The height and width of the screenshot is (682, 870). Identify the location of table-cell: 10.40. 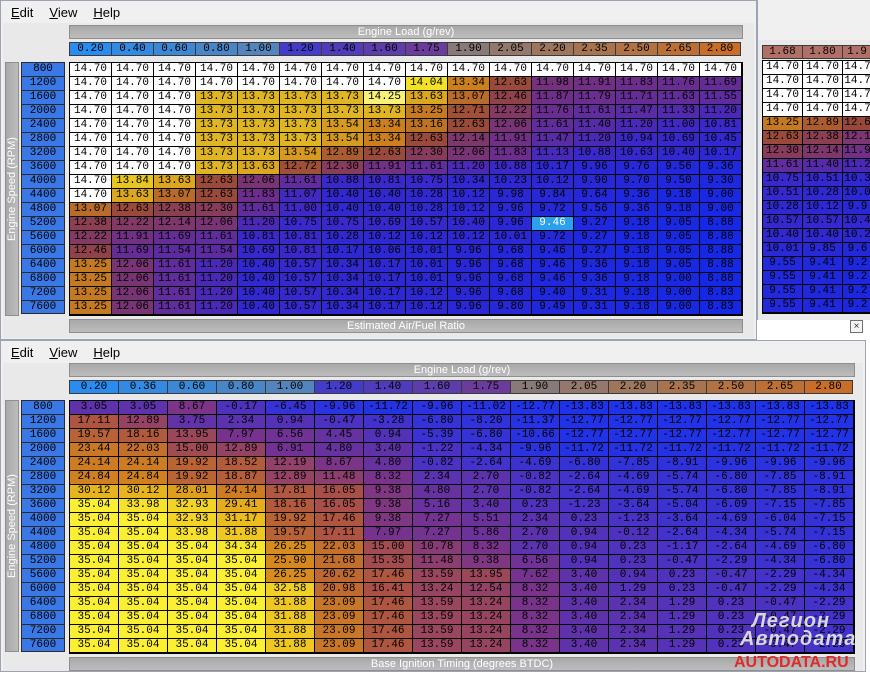
(343, 196).